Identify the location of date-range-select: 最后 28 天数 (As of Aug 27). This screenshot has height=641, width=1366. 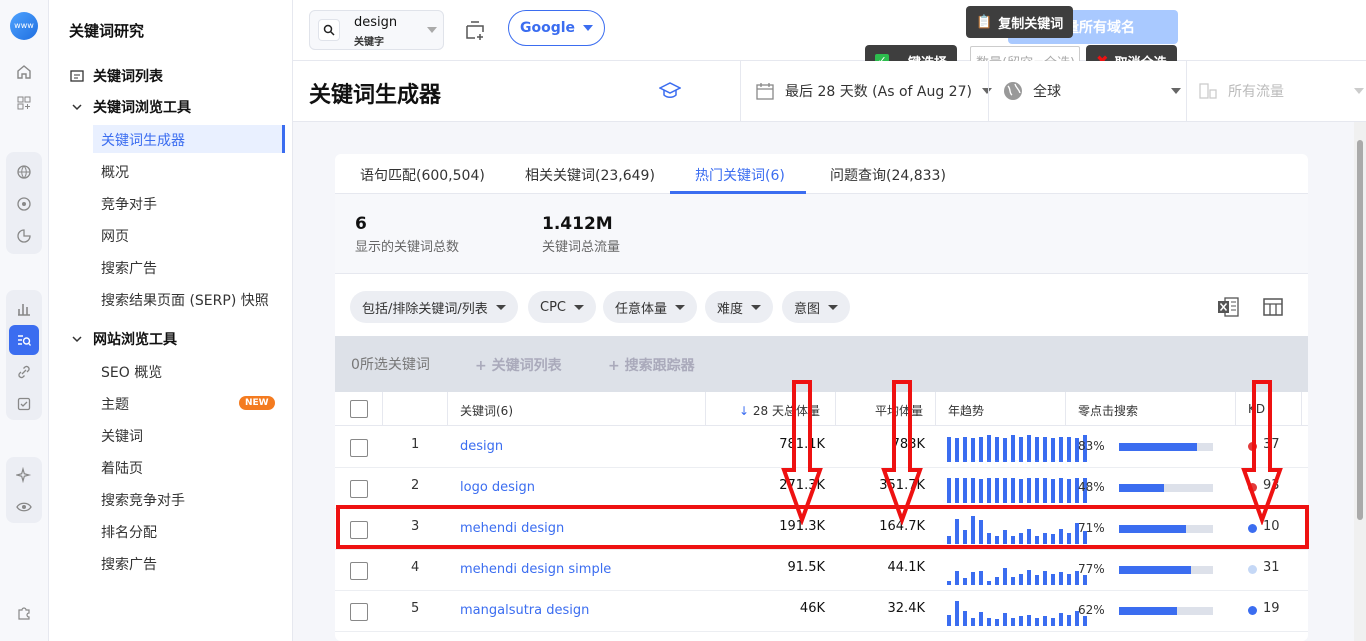
(873, 91).